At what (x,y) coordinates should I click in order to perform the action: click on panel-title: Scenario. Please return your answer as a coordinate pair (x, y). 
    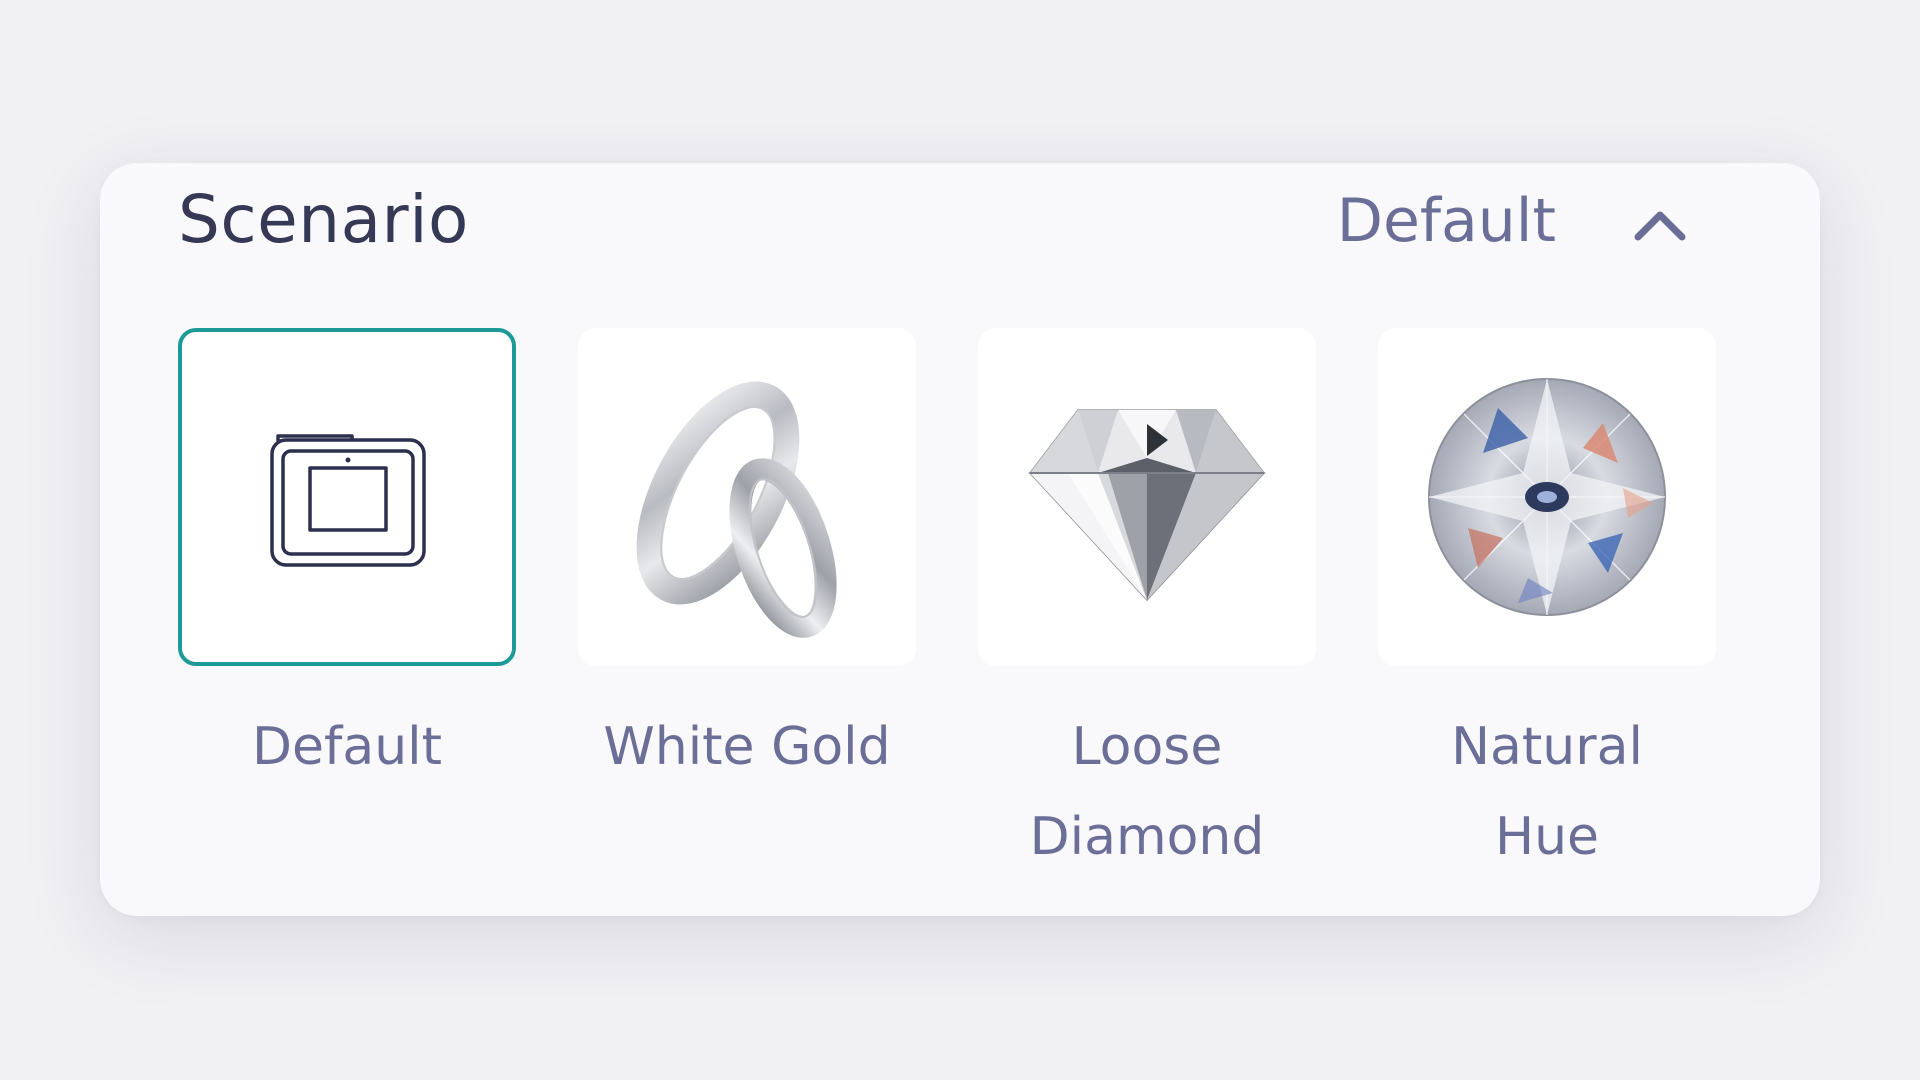
    Looking at the image, I should click on (323, 219).